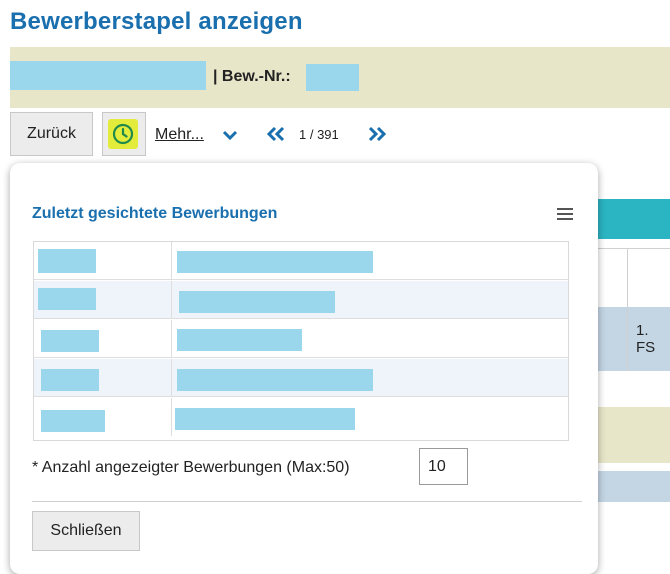  What do you see at coordinates (51, 134) in the screenshot?
I see `back-button: Zurück` at bounding box center [51, 134].